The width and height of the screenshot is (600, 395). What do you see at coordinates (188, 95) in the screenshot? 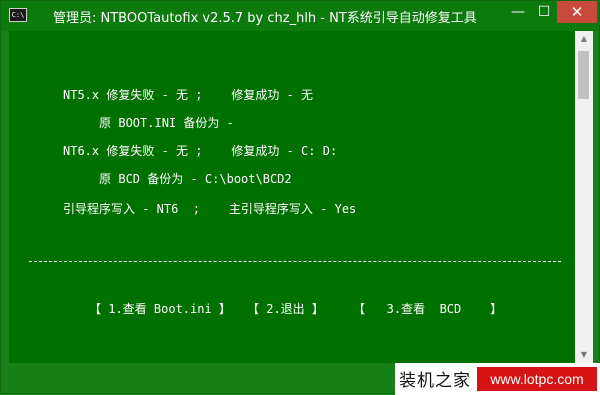
I see `nt5-status-line: NT5.x 修复失败 - 无 ; 修复成功 - 无` at bounding box center [188, 95].